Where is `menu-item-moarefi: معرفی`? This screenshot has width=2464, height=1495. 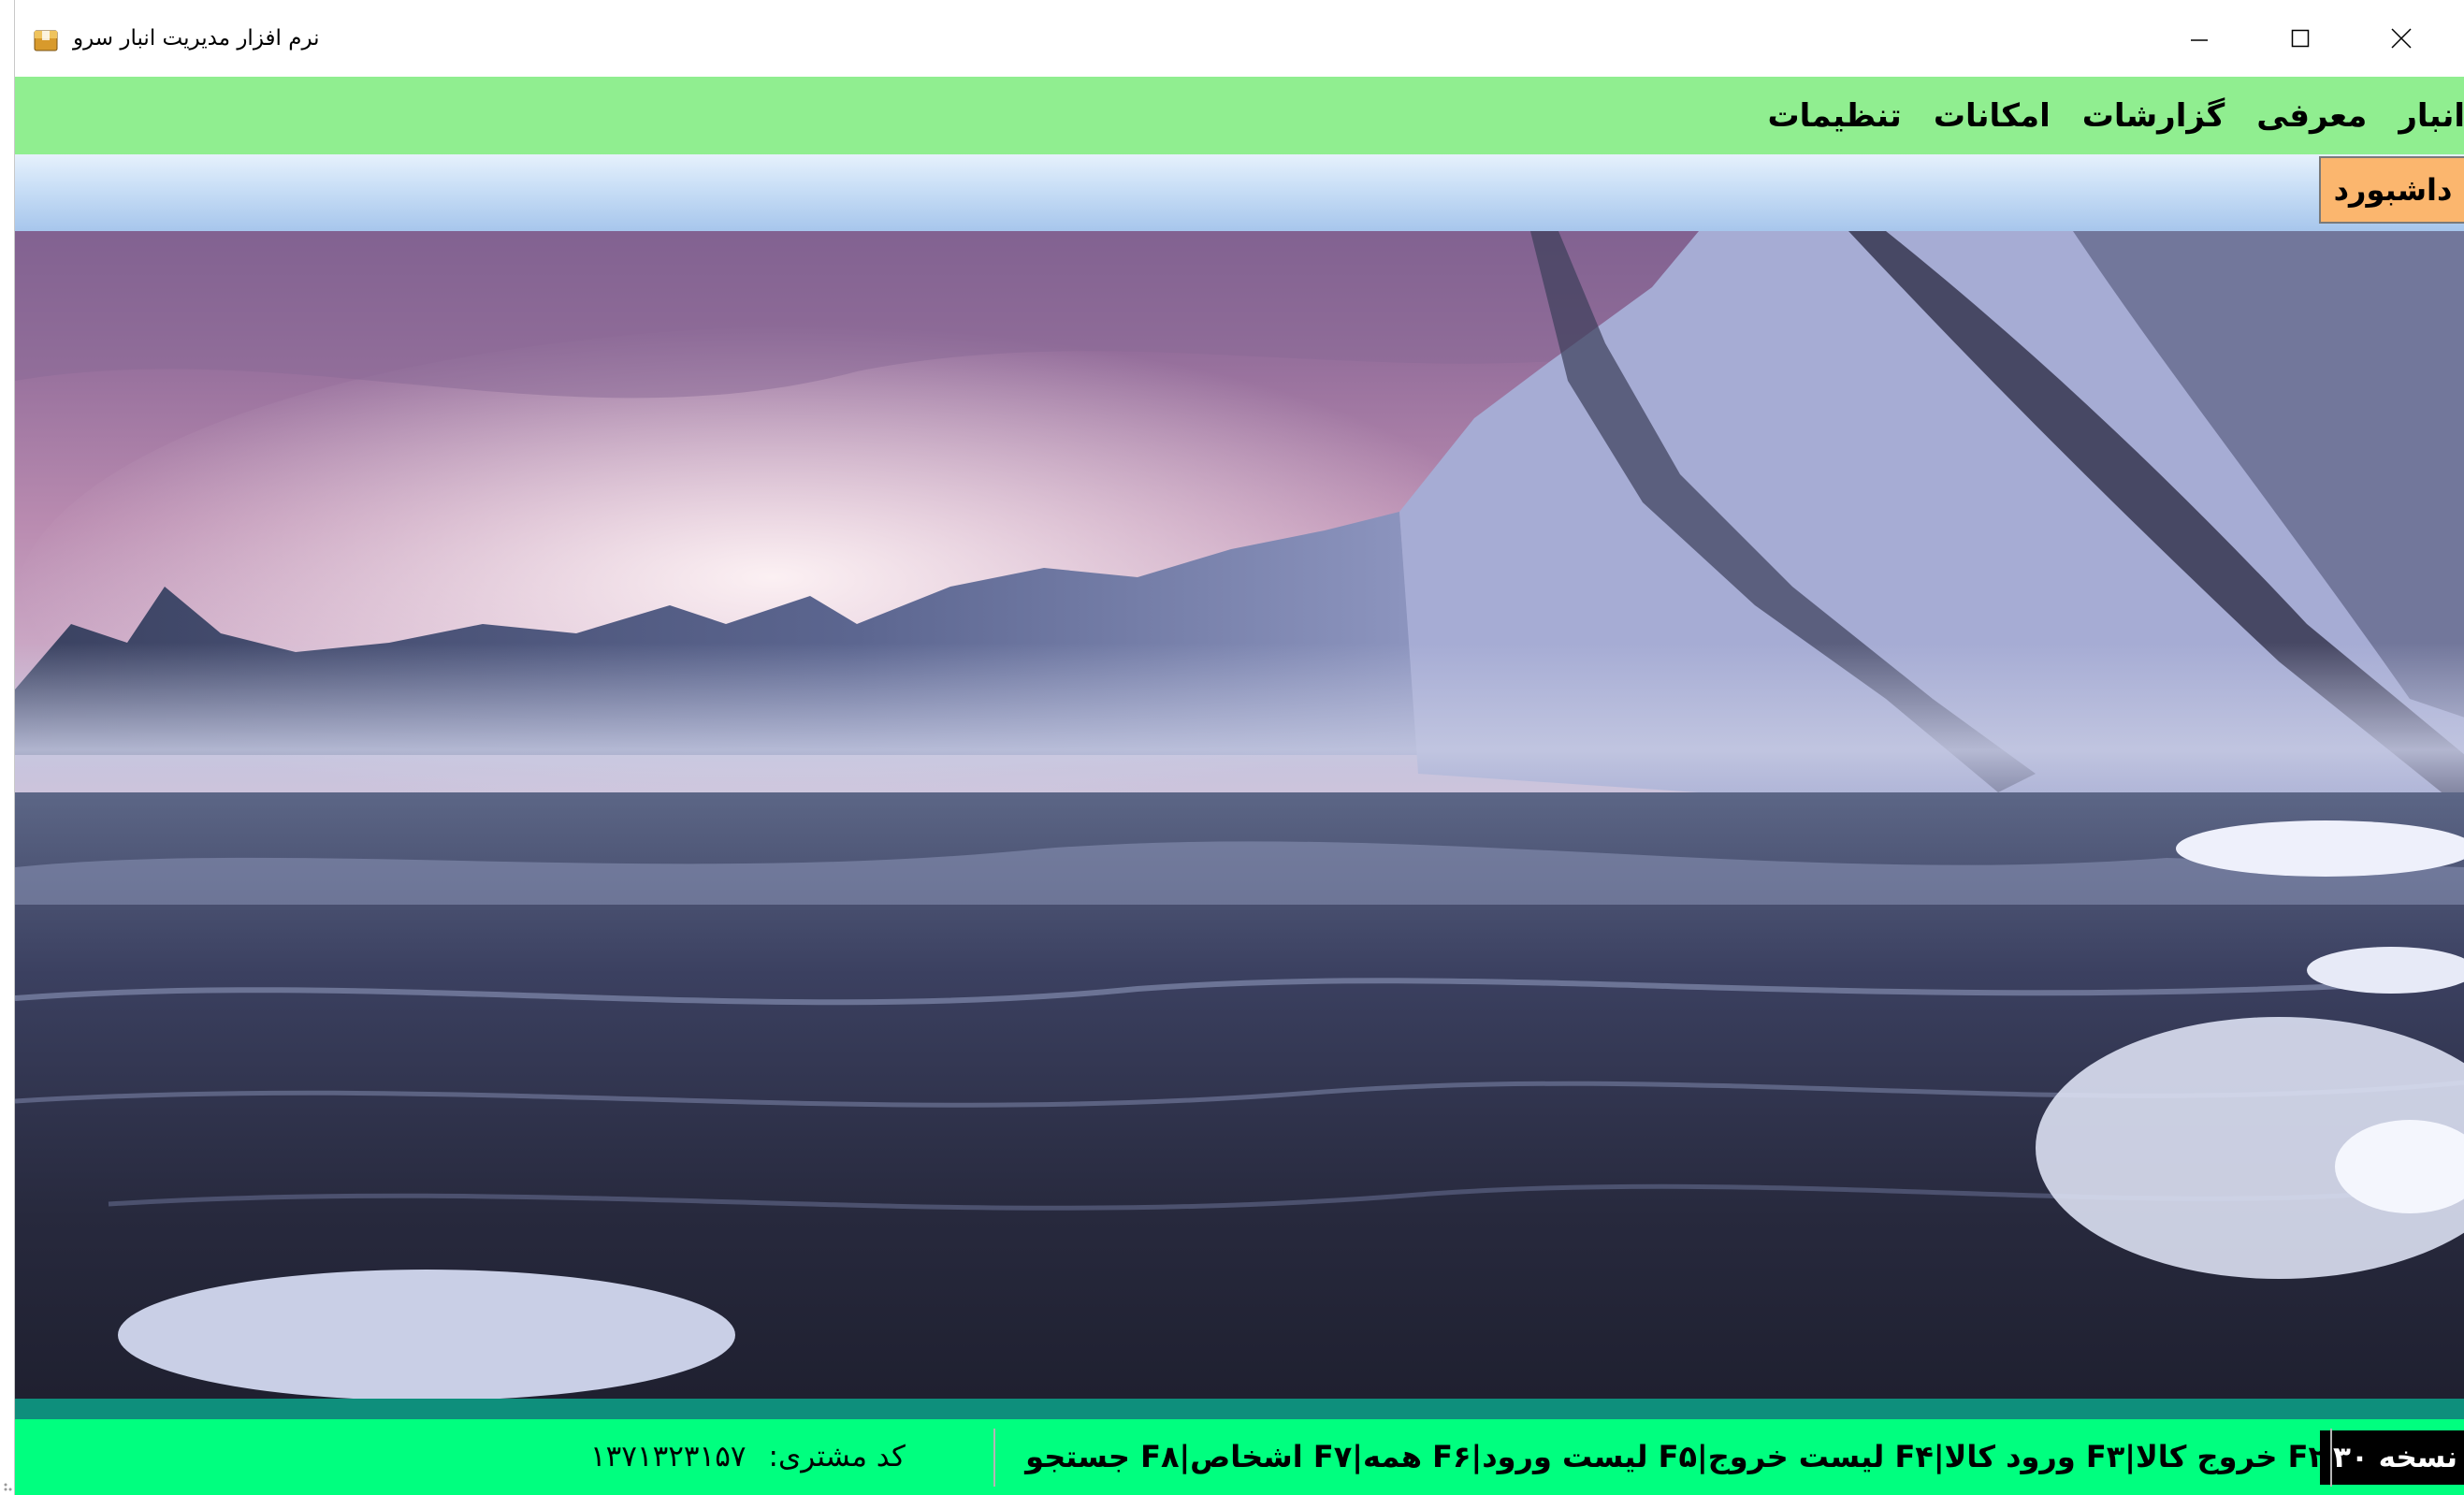
menu-item-moarefi: معرفی is located at coordinates (2311, 116).